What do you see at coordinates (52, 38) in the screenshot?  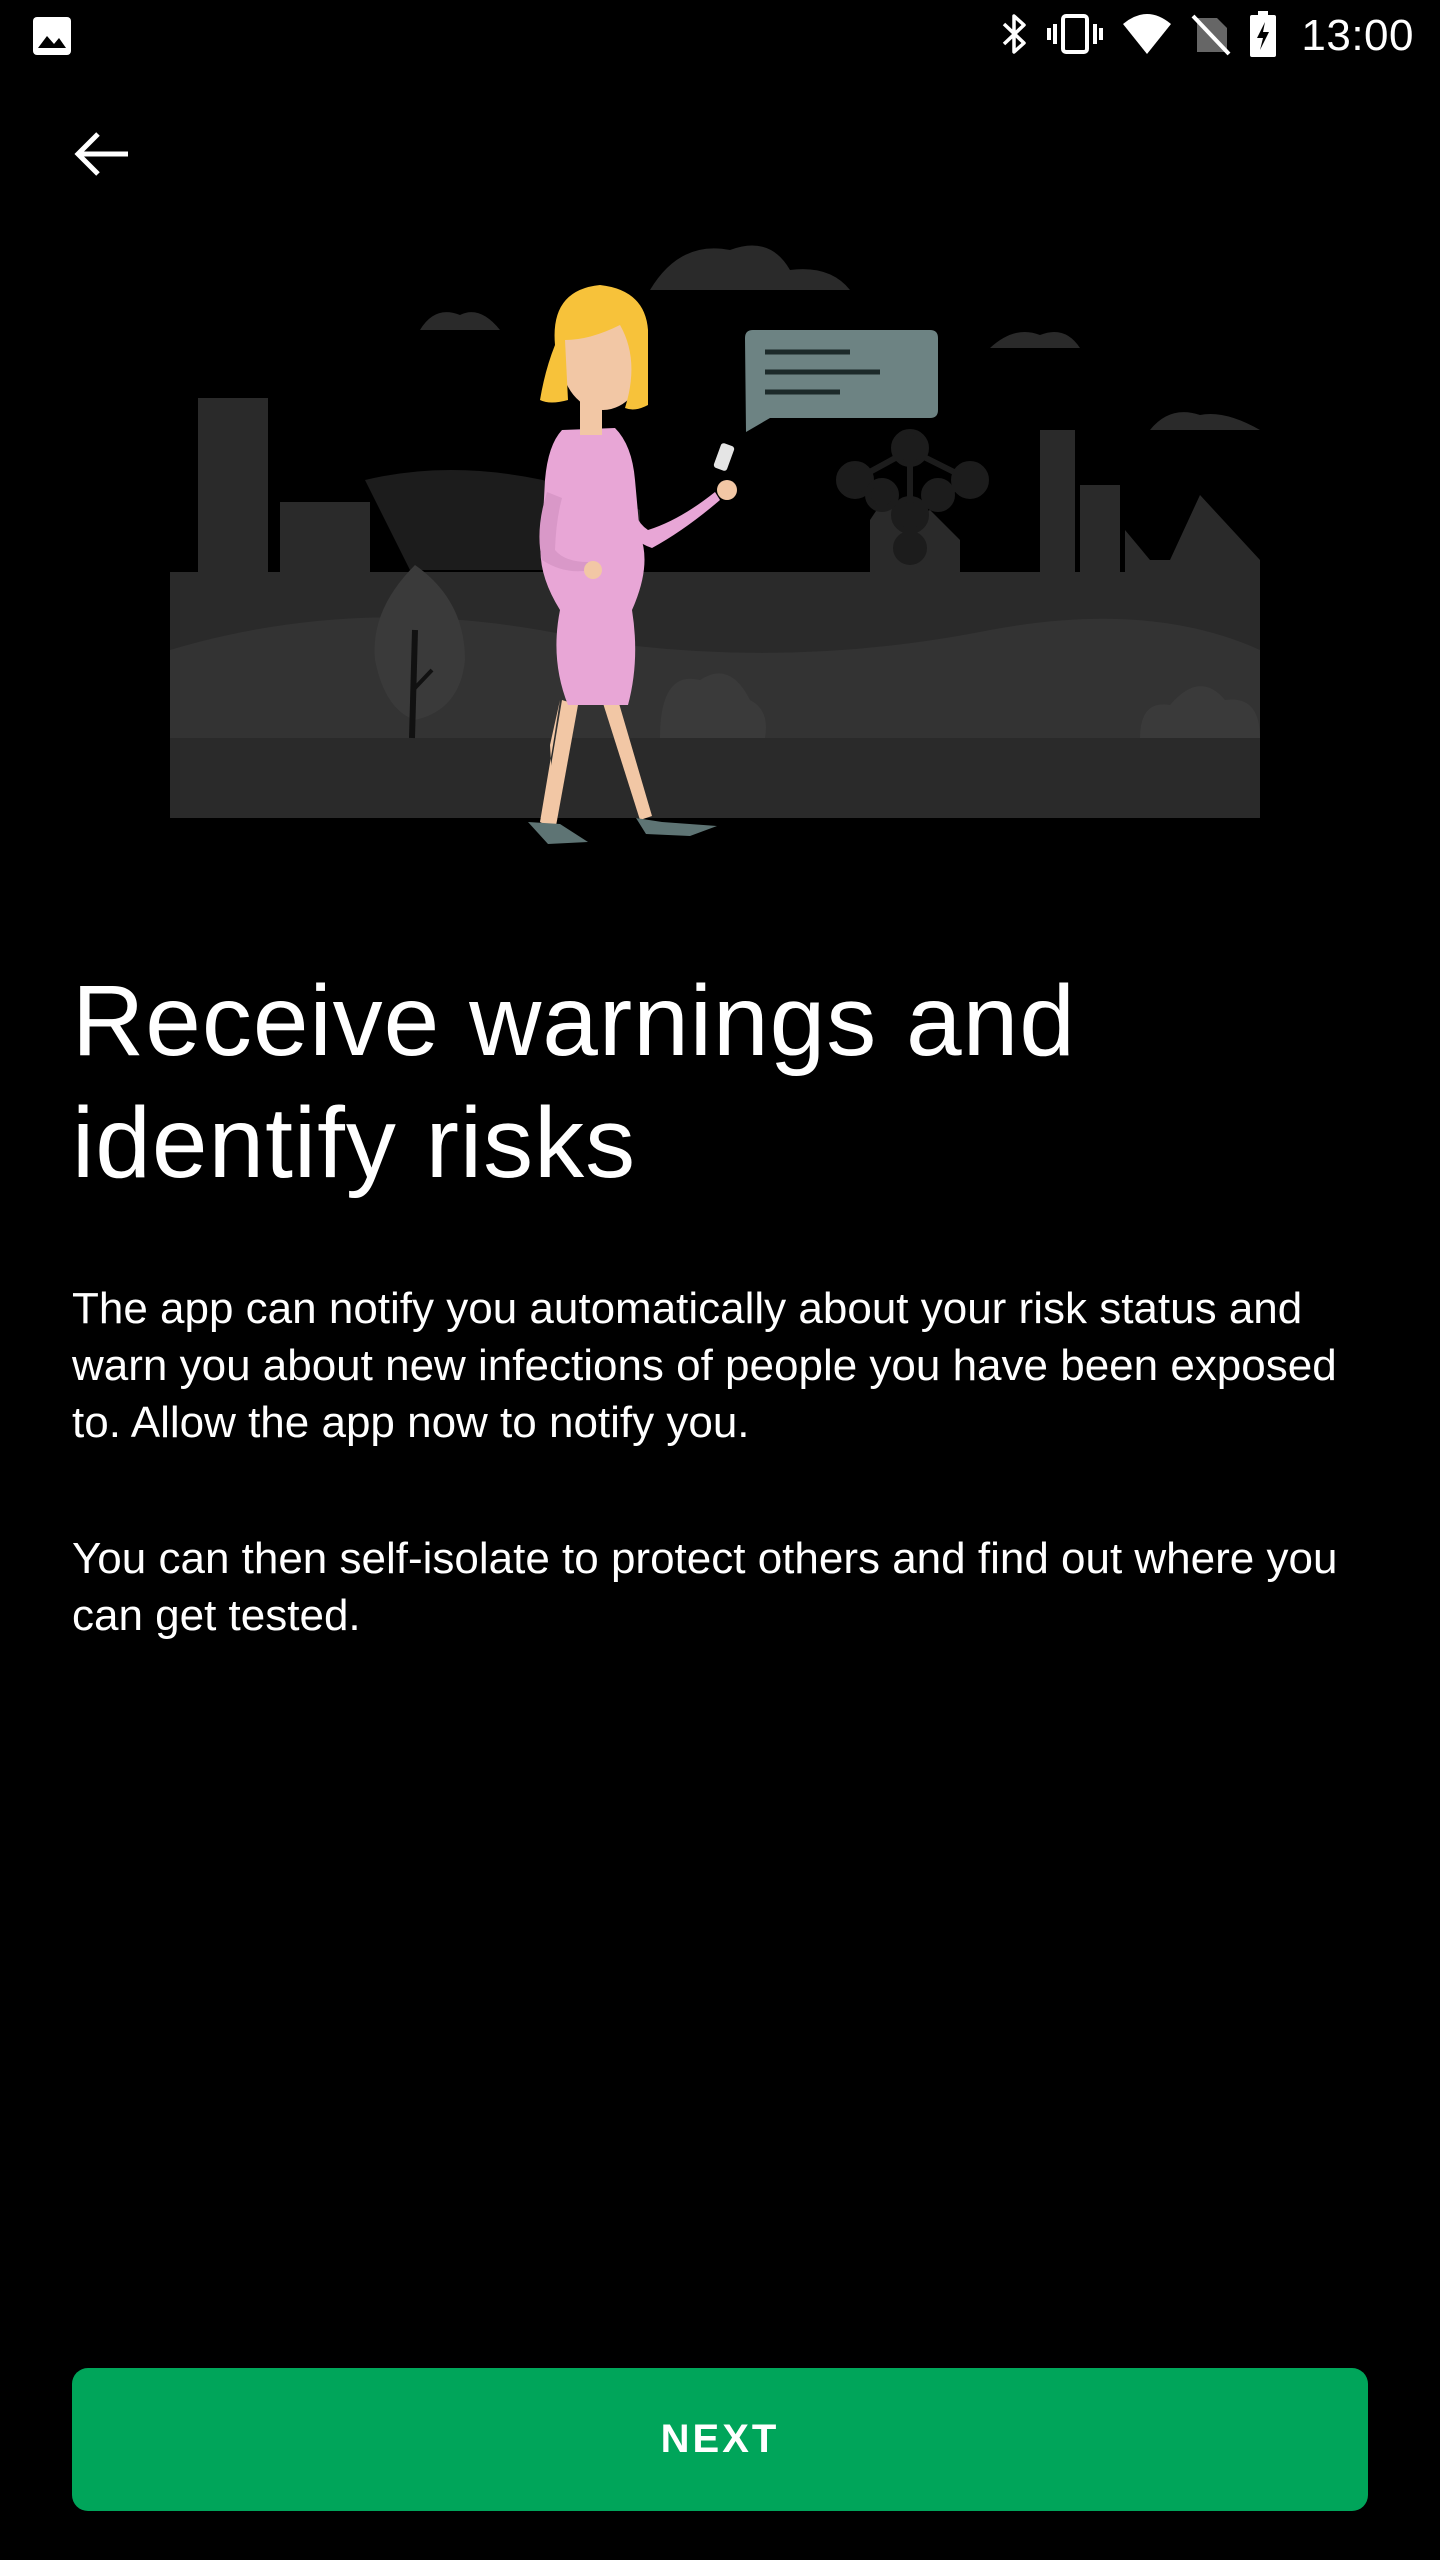 I see `image-notification-icon` at bounding box center [52, 38].